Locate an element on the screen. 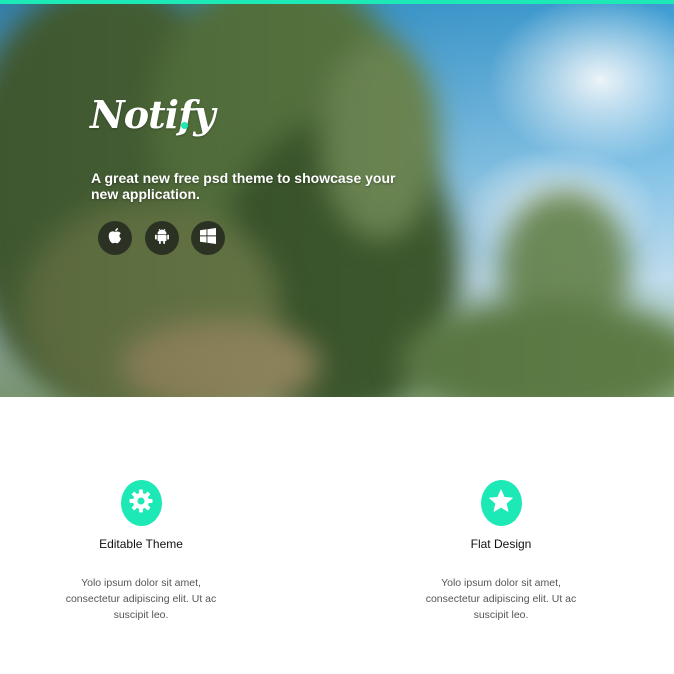 This screenshot has width=674, height=674. top-accent-bar is located at coordinates (337, 2).